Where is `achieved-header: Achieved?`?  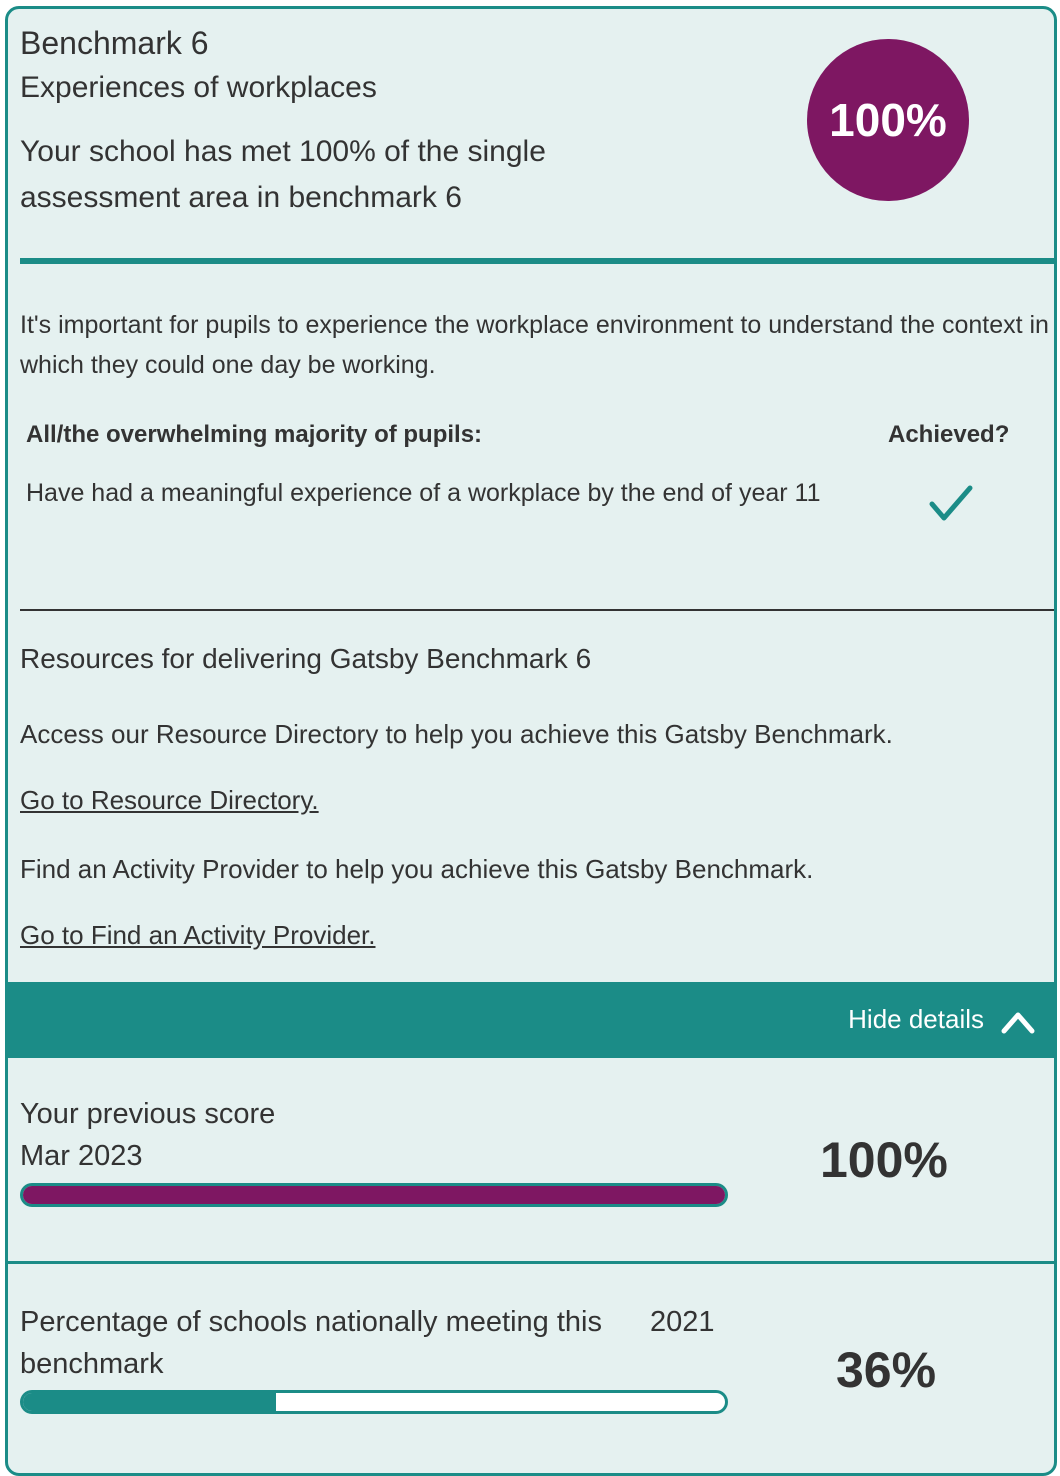 achieved-header: Achieved? is located at coordinates (949, 434).